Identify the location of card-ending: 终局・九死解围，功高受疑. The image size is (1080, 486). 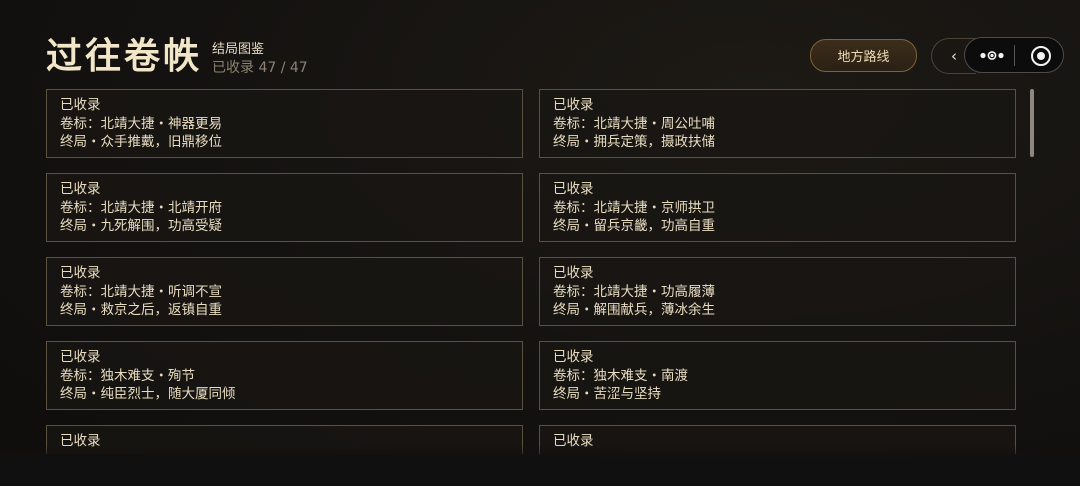
(141, 226).